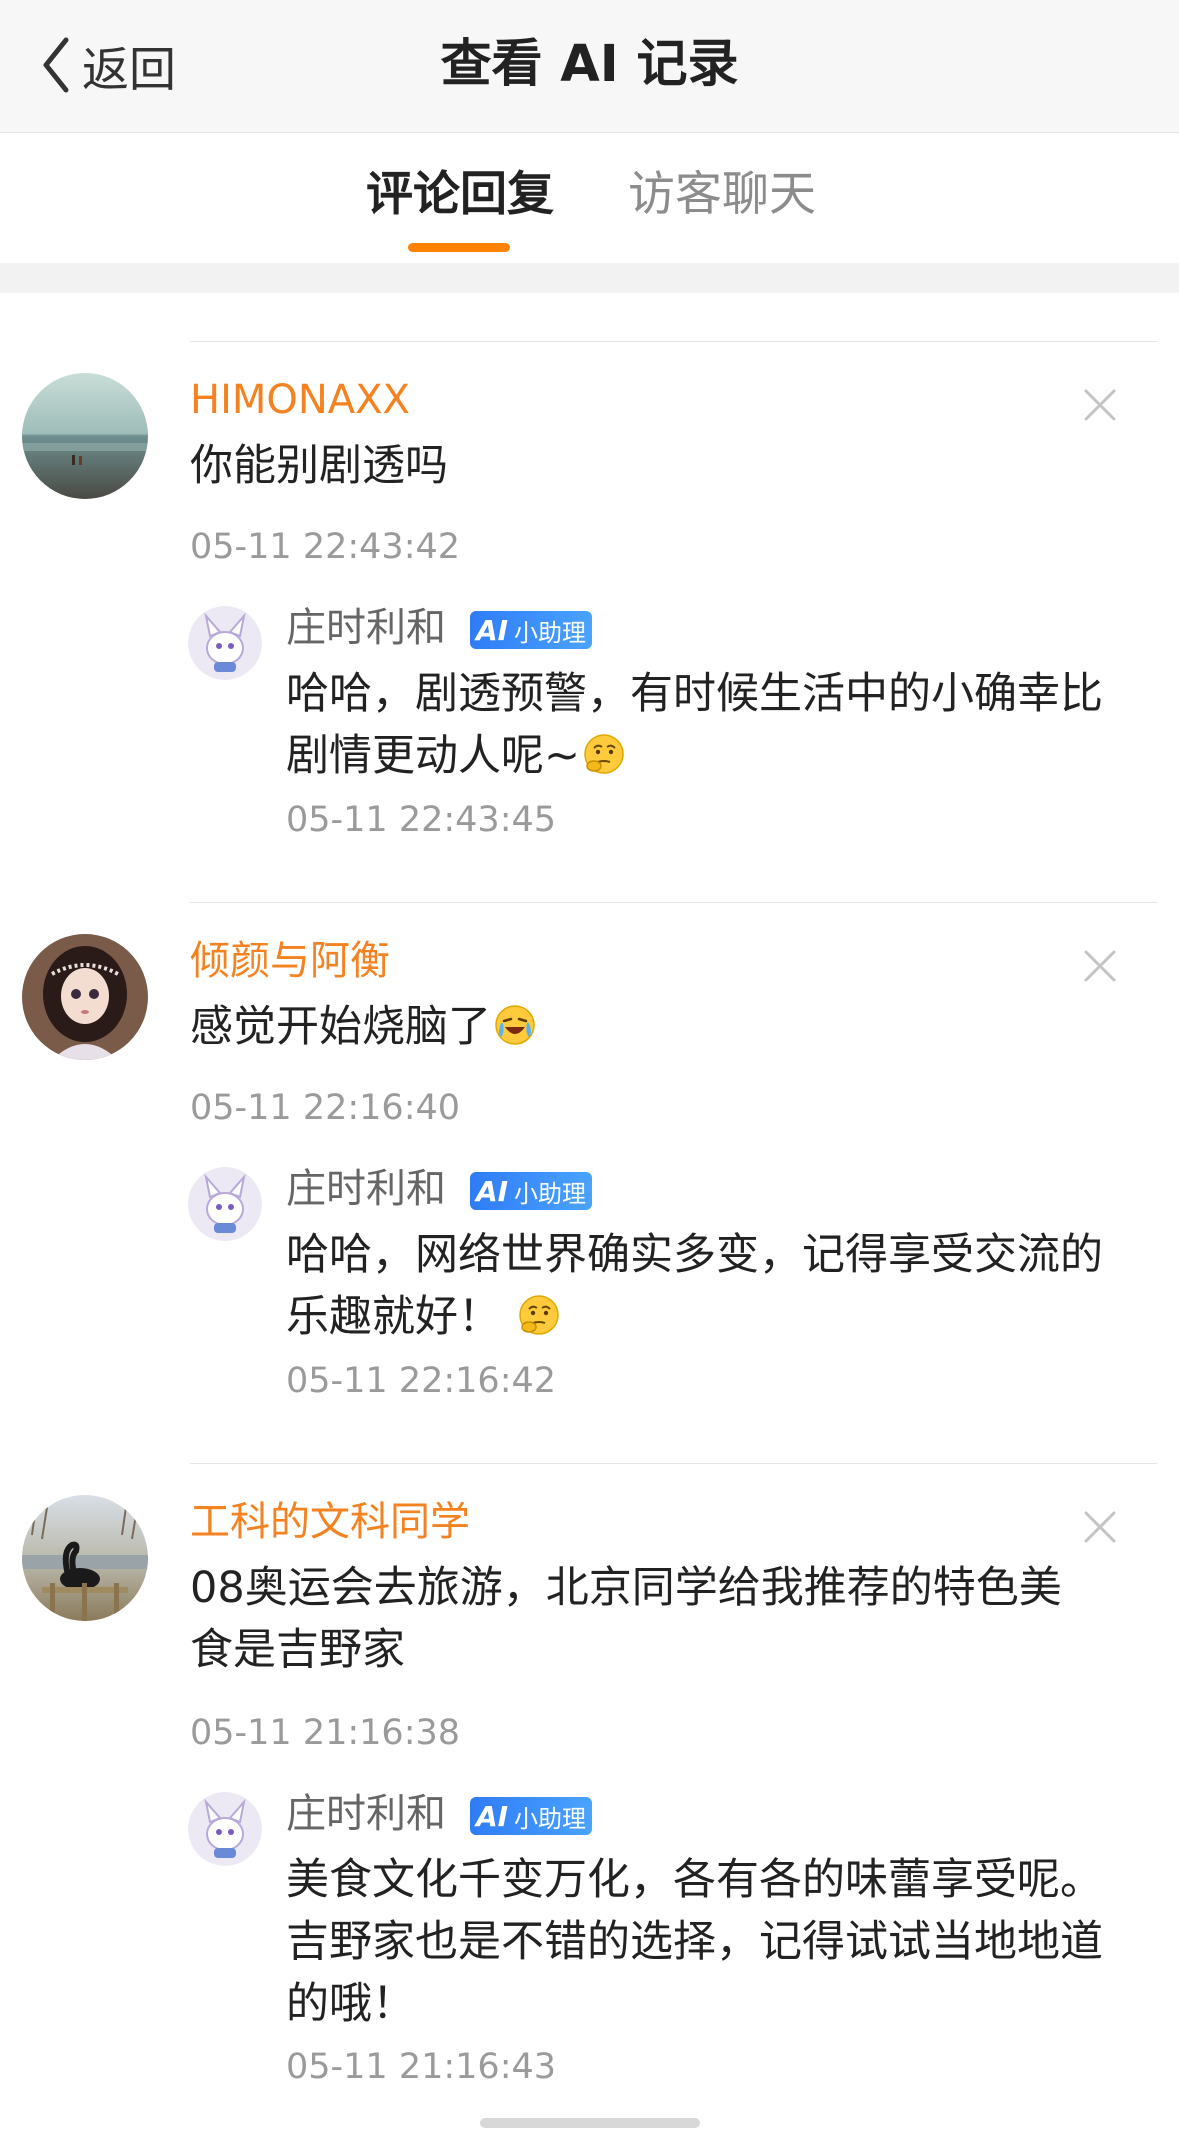 The width and height of the screenshot is (1179, 2145). Describe the element at coordinates (655, 466) in the screenshot. I see `comment-text: 你能别剧透吗` at that location.